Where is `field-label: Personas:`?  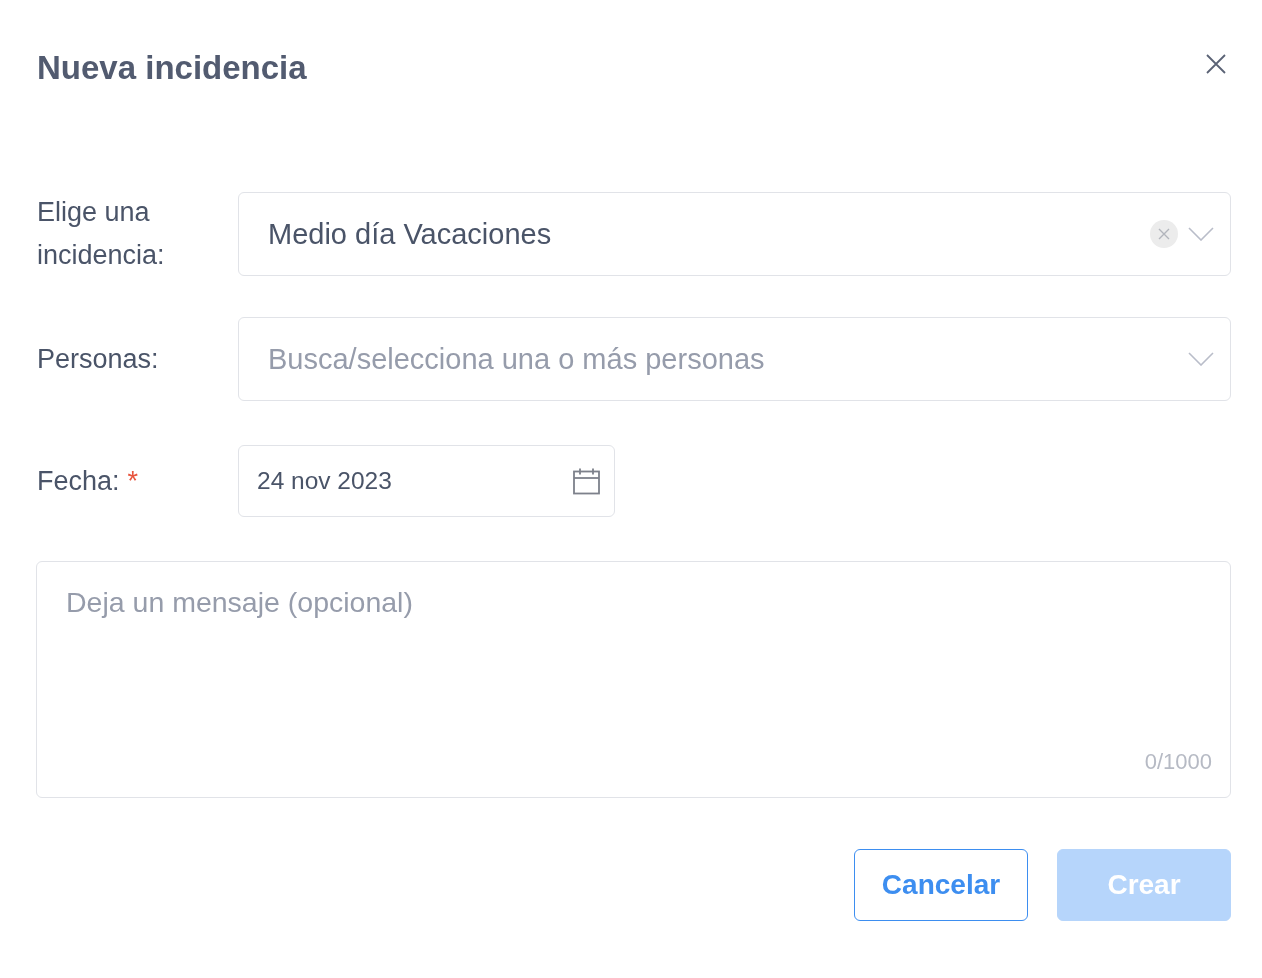
field-label: Personas: is located at coordinates (98, 359).